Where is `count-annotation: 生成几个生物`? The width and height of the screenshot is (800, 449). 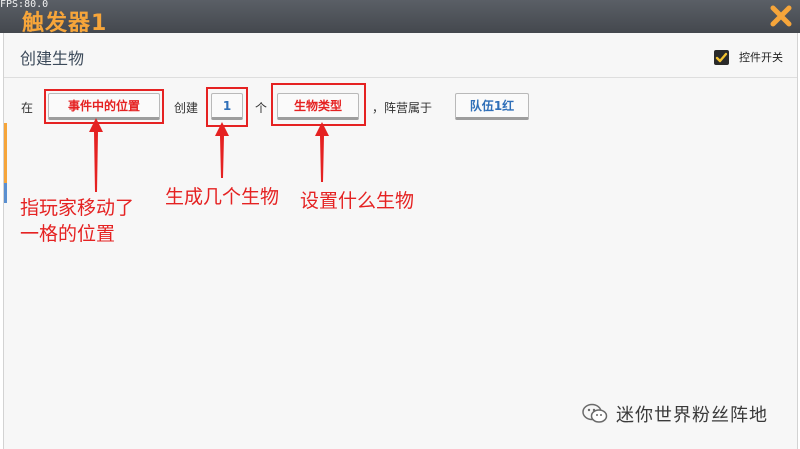 count-annotation: 生成几个生物 is located at coordinates (222, 197).